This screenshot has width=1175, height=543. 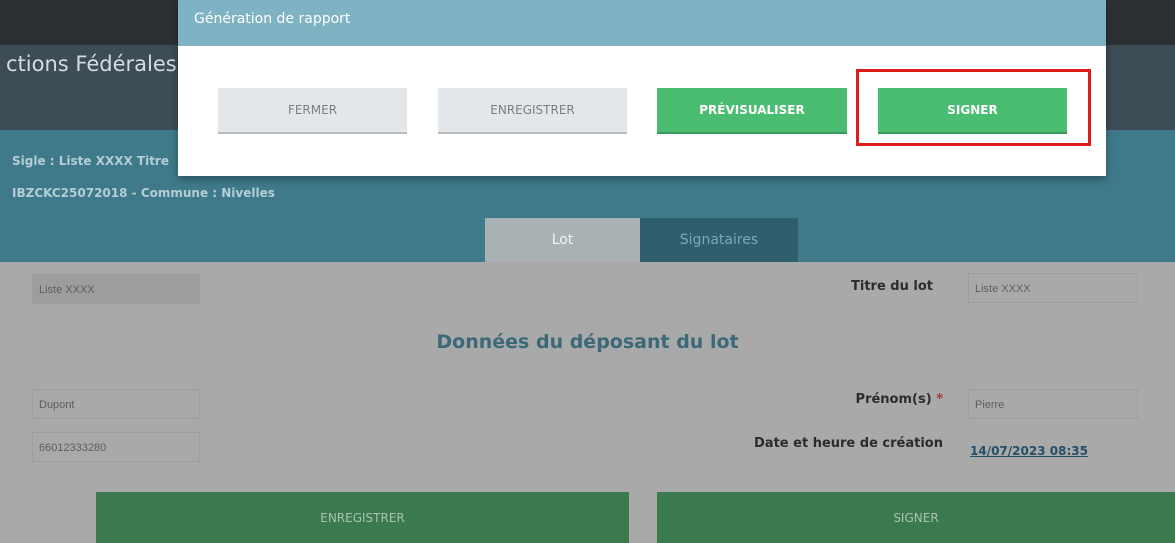 What do you see at coordinates (916, 517) in the screenshot?
I see `sign-button: SIGNER` at bounding box center [916, 517].